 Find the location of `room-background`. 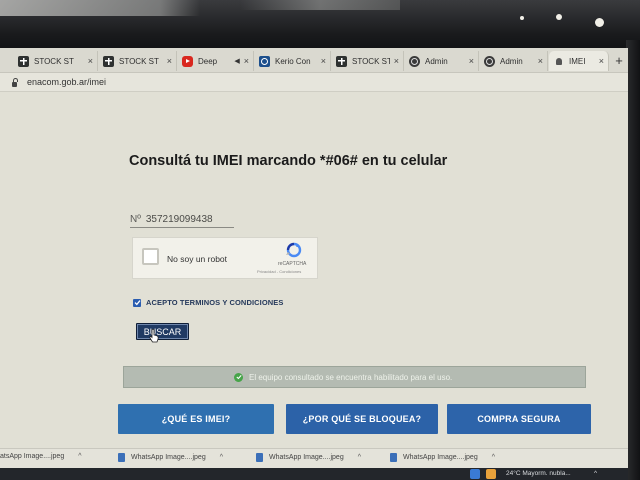

room-background is located at coordinates (320, 24).